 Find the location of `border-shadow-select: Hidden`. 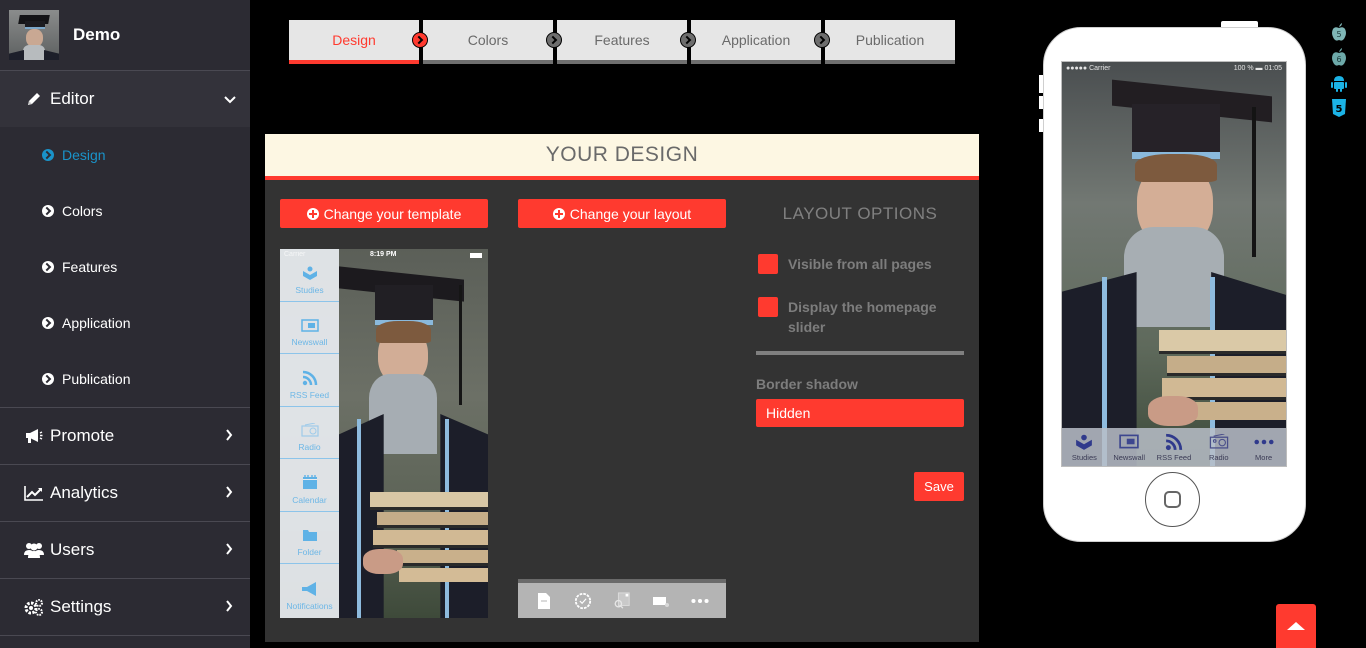

border-shadow-select: Hidden is located at coordinates (860, 413).